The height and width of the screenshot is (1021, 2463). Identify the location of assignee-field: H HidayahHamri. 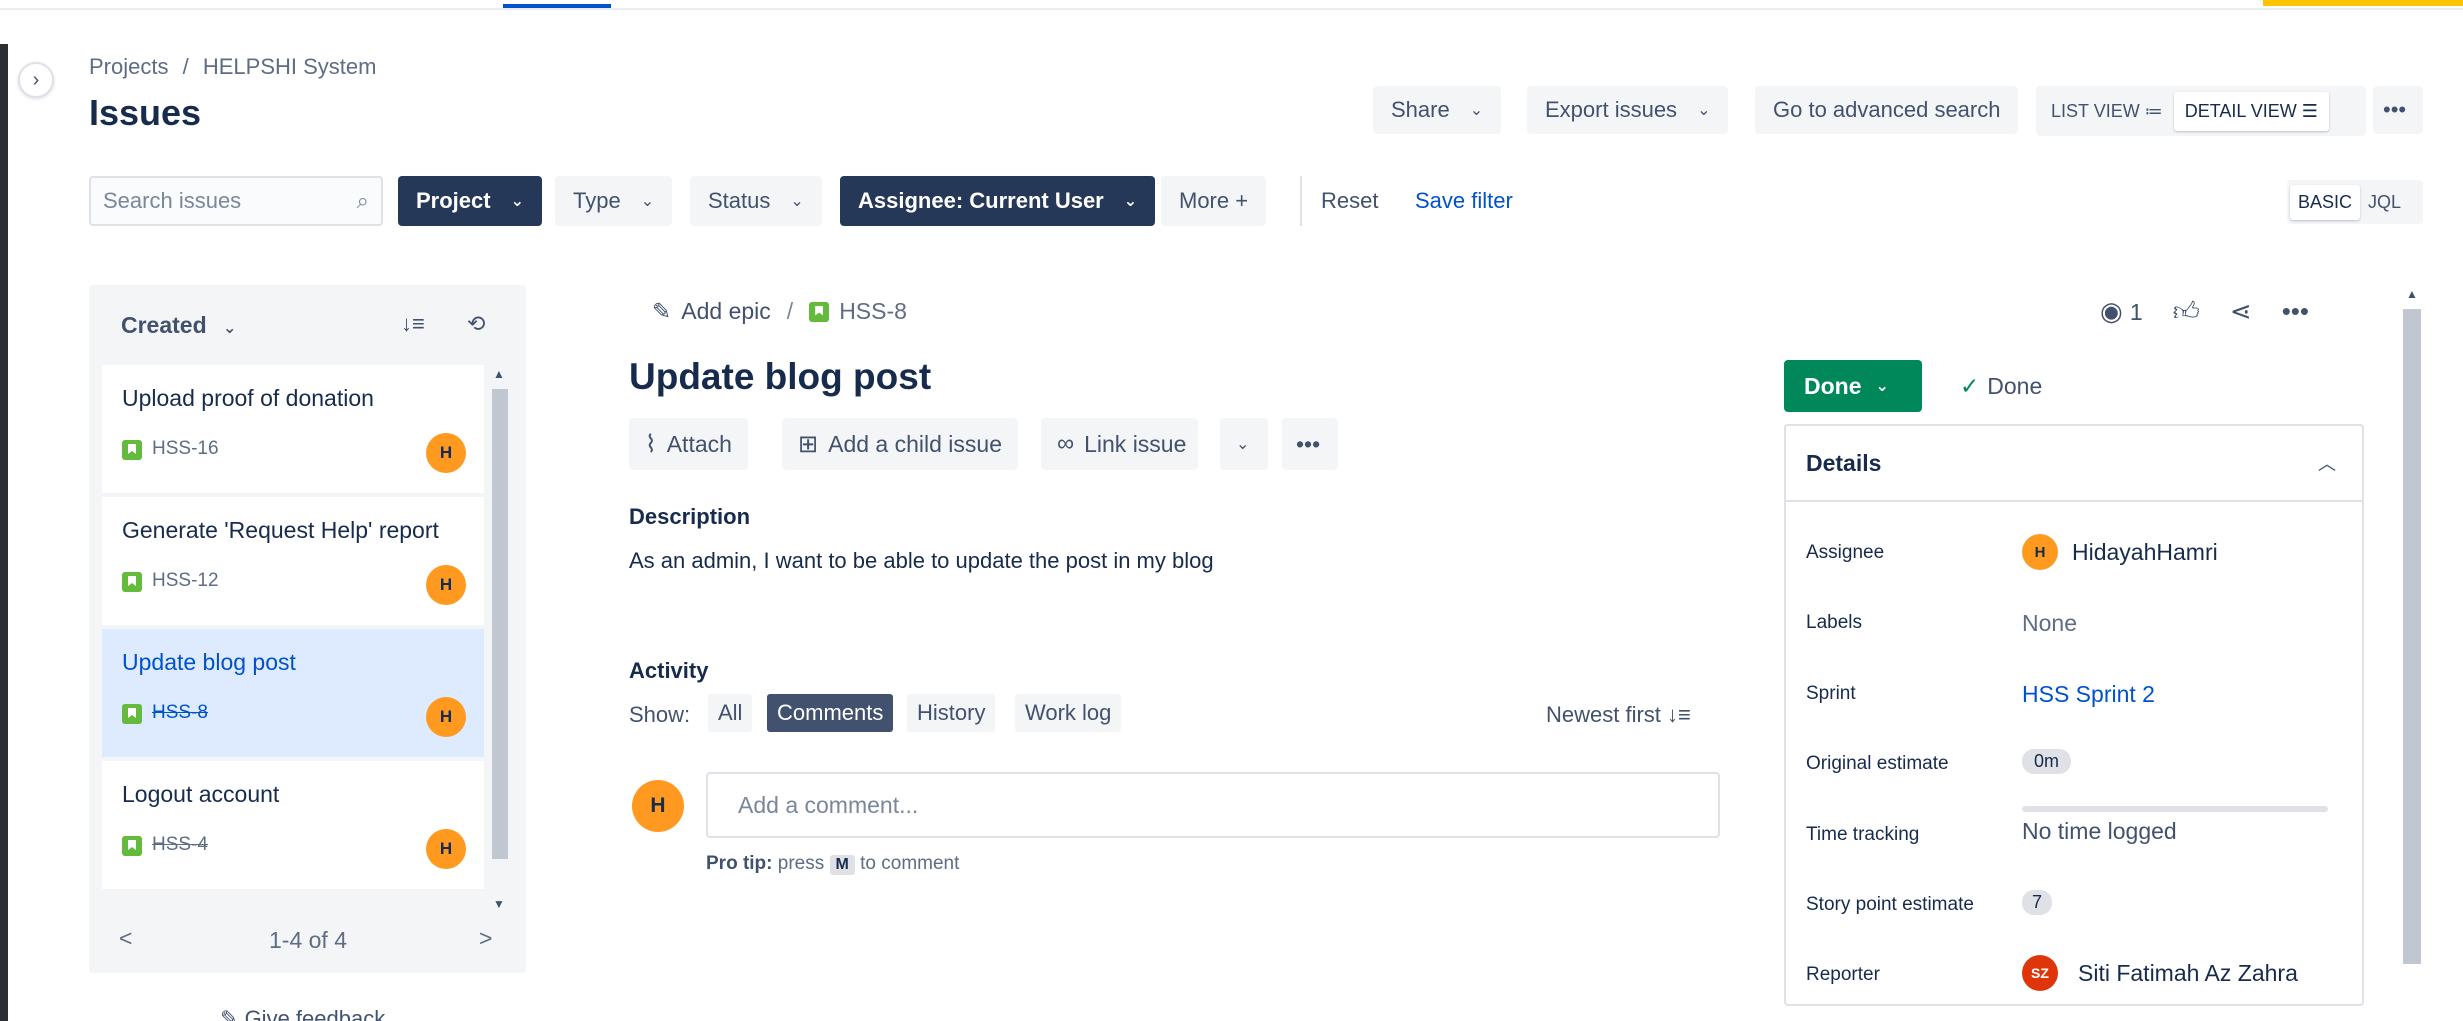
(2120, 552).